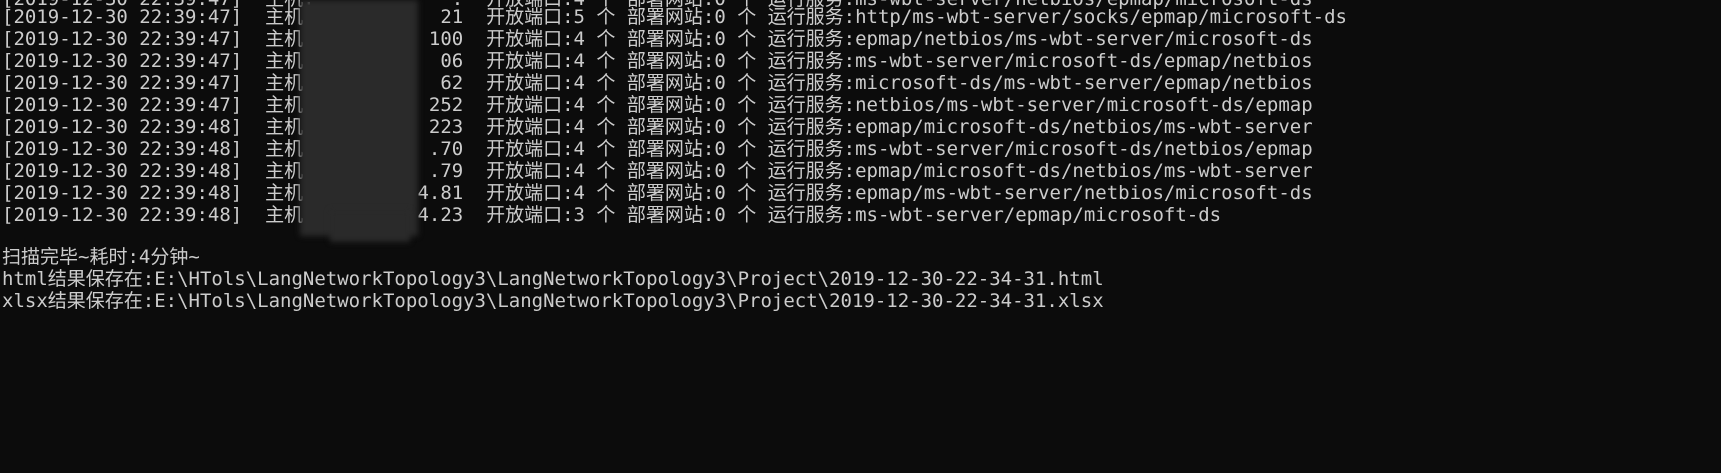 This screenshot has height=473, width=1721. I want to click on scan-summary: 扫描完毕~耗时:4分钟~, so click(101, 257).